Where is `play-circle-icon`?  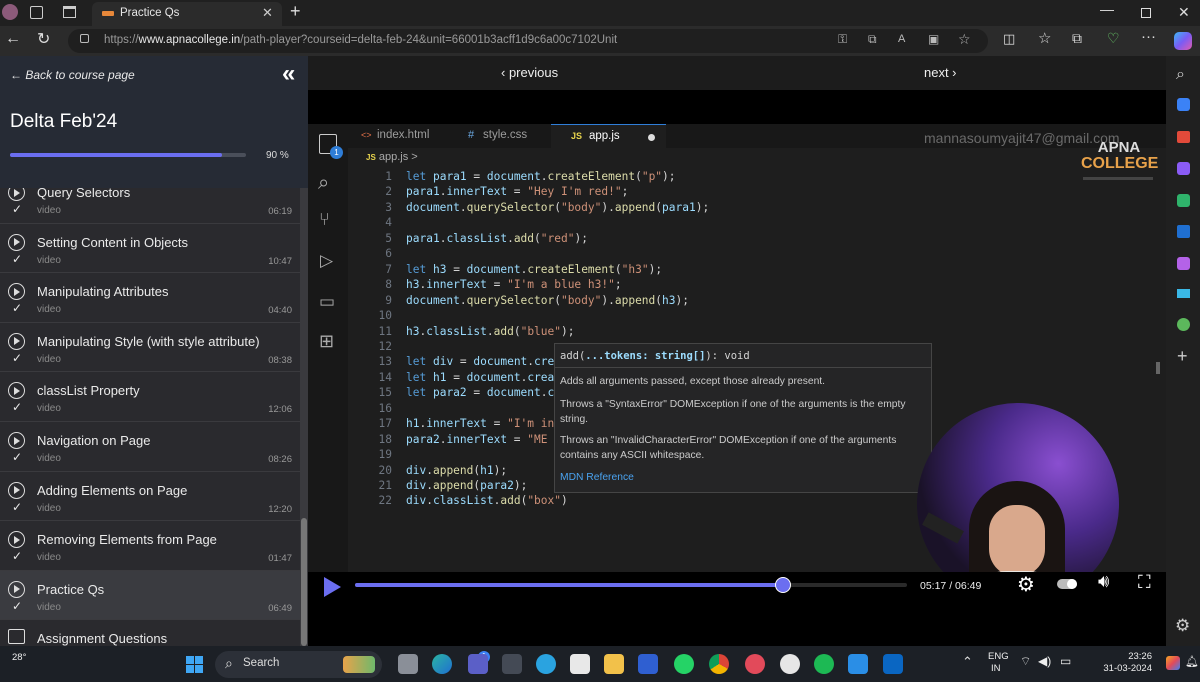
play-circle-icon is located at coordinates (16, 589).